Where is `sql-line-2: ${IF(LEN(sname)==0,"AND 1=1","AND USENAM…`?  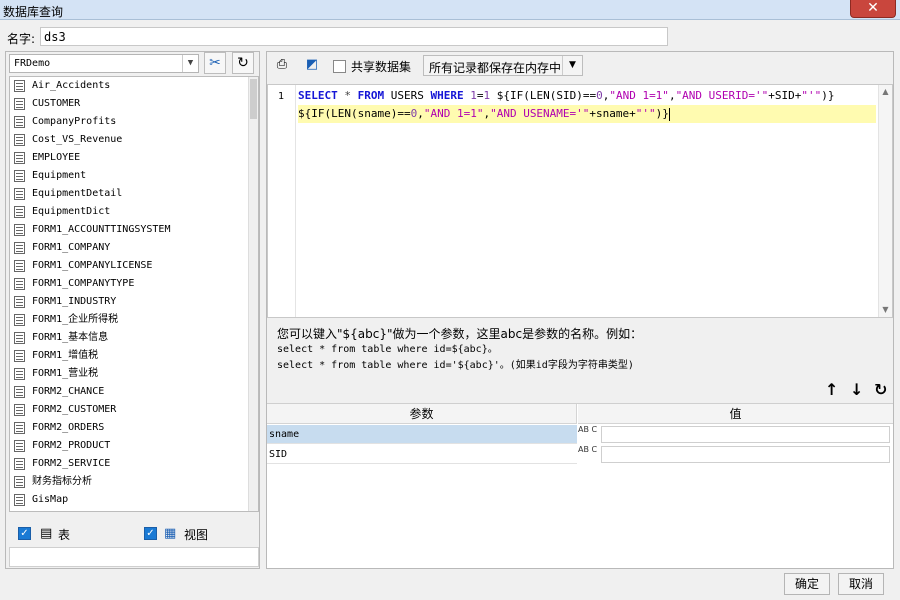 sql-line-2: ${IF(LEN(sname)==0,"AND 1=1","AND USENAM… is located at coordinates (587, 114).